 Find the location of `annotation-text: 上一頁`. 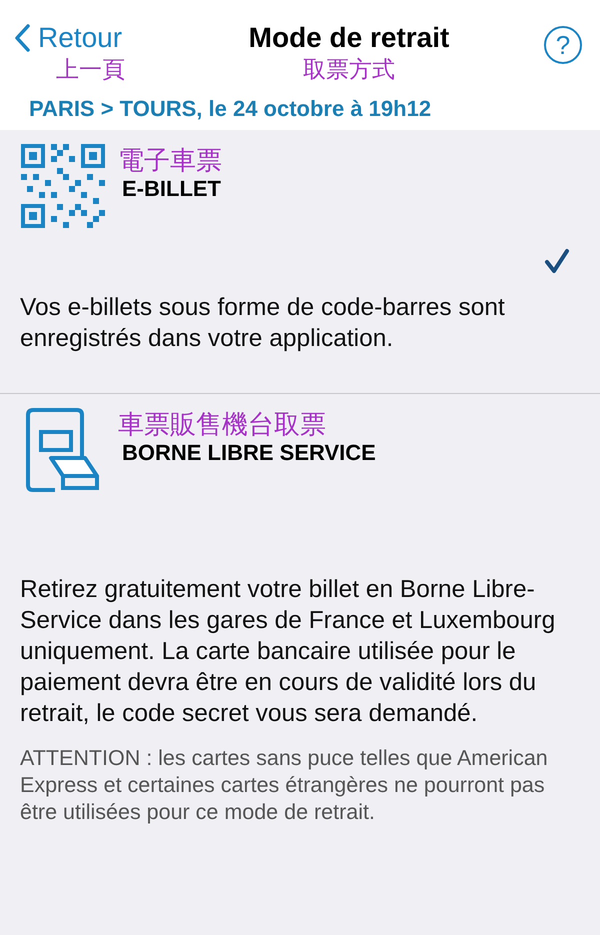

annotation-text: 上一頁 is located at coordinates (90, 69).